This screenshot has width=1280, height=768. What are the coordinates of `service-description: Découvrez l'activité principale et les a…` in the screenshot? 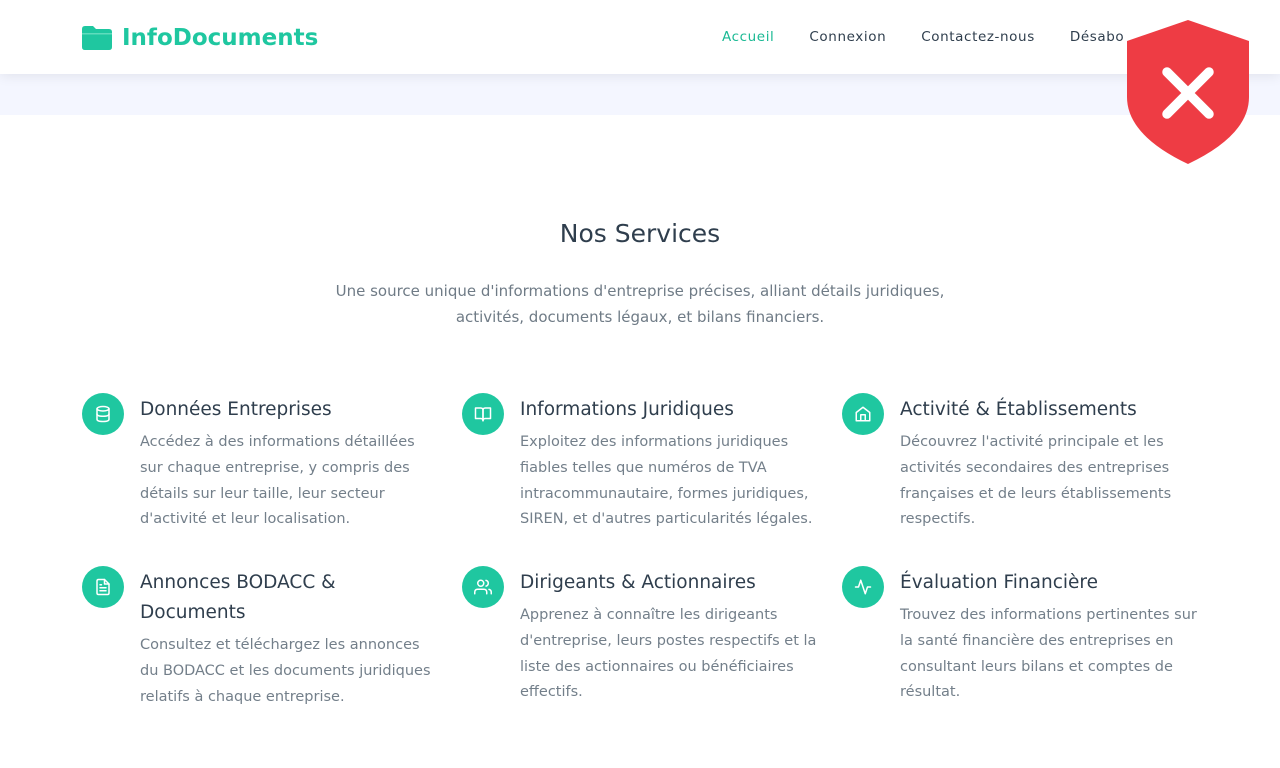 It's located at (1036, 481).